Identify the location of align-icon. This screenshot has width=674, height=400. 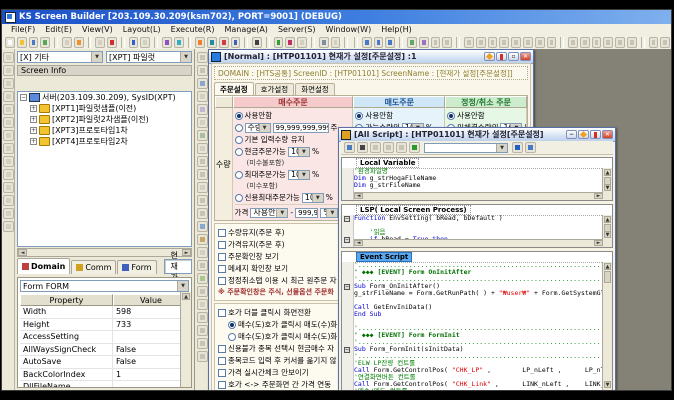
(366, 42).